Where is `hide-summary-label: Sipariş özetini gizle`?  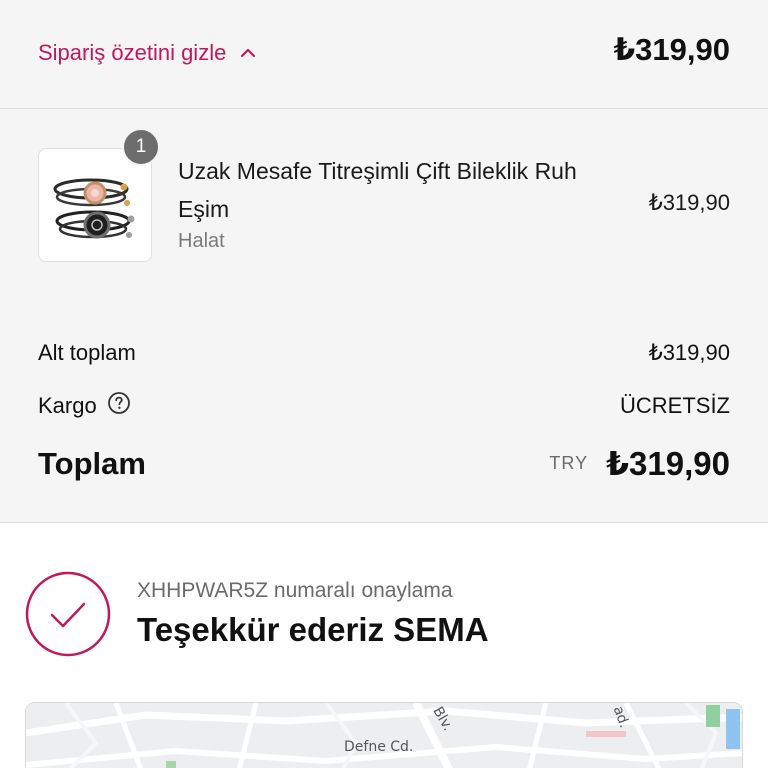
hide-summary-label: Sipariş özetini gizle is located at coordinates (132, 52).